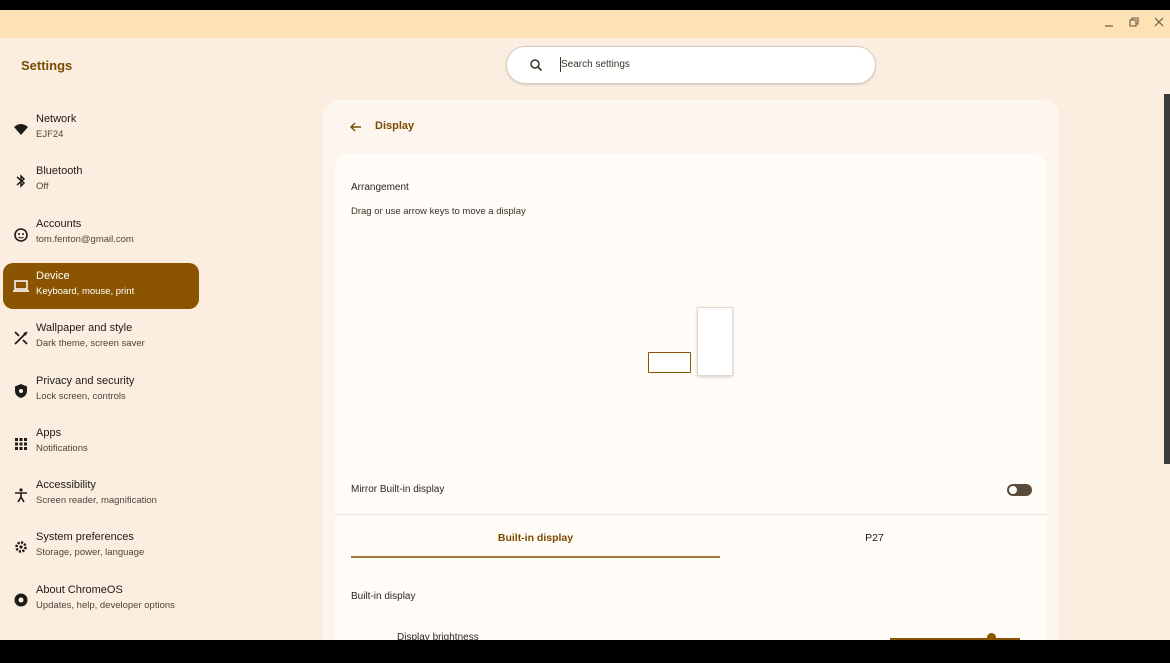 The image size is (1170, 663). What do you see at coordinates (398, 489) in the screenshot?
I see `mirror-label: Mirror Built-in display` at bounding box center [398, 489].